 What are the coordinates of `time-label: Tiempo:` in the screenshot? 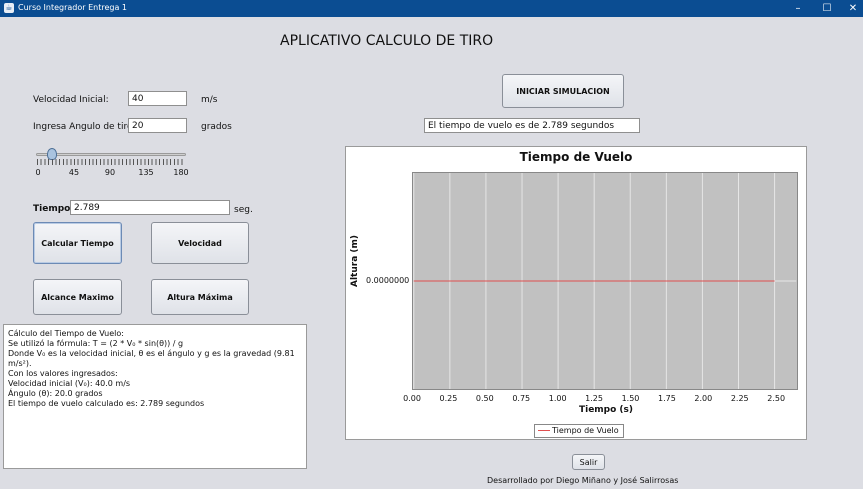 It's located at (53, 209).